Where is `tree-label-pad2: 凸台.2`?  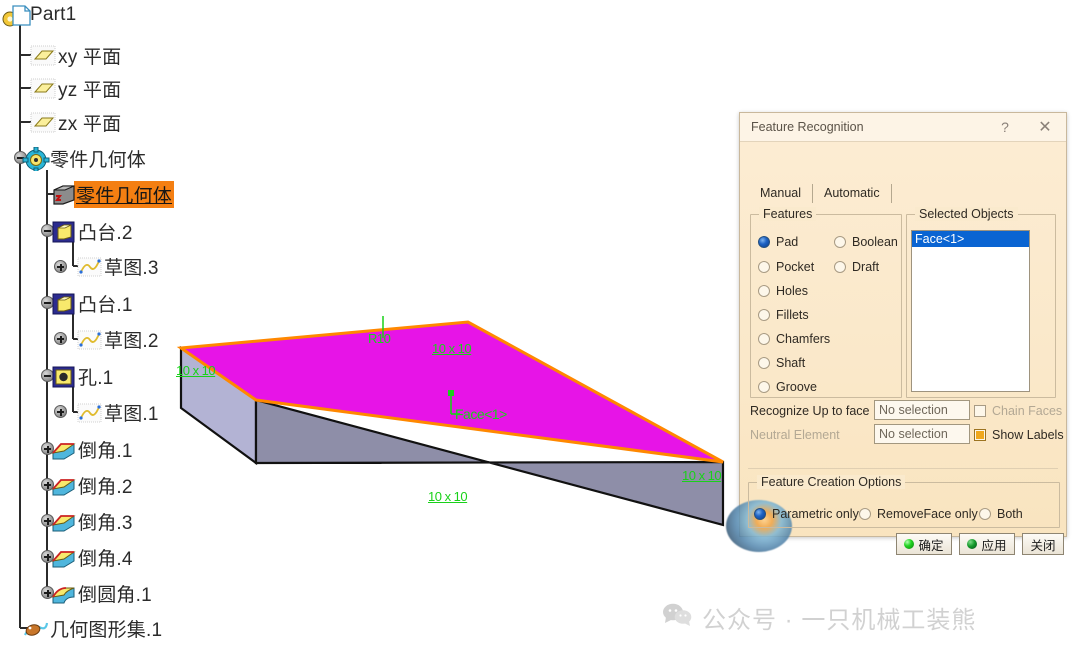
tree-label-pad2: 凸台.2 is located at coordinates (105, 233).